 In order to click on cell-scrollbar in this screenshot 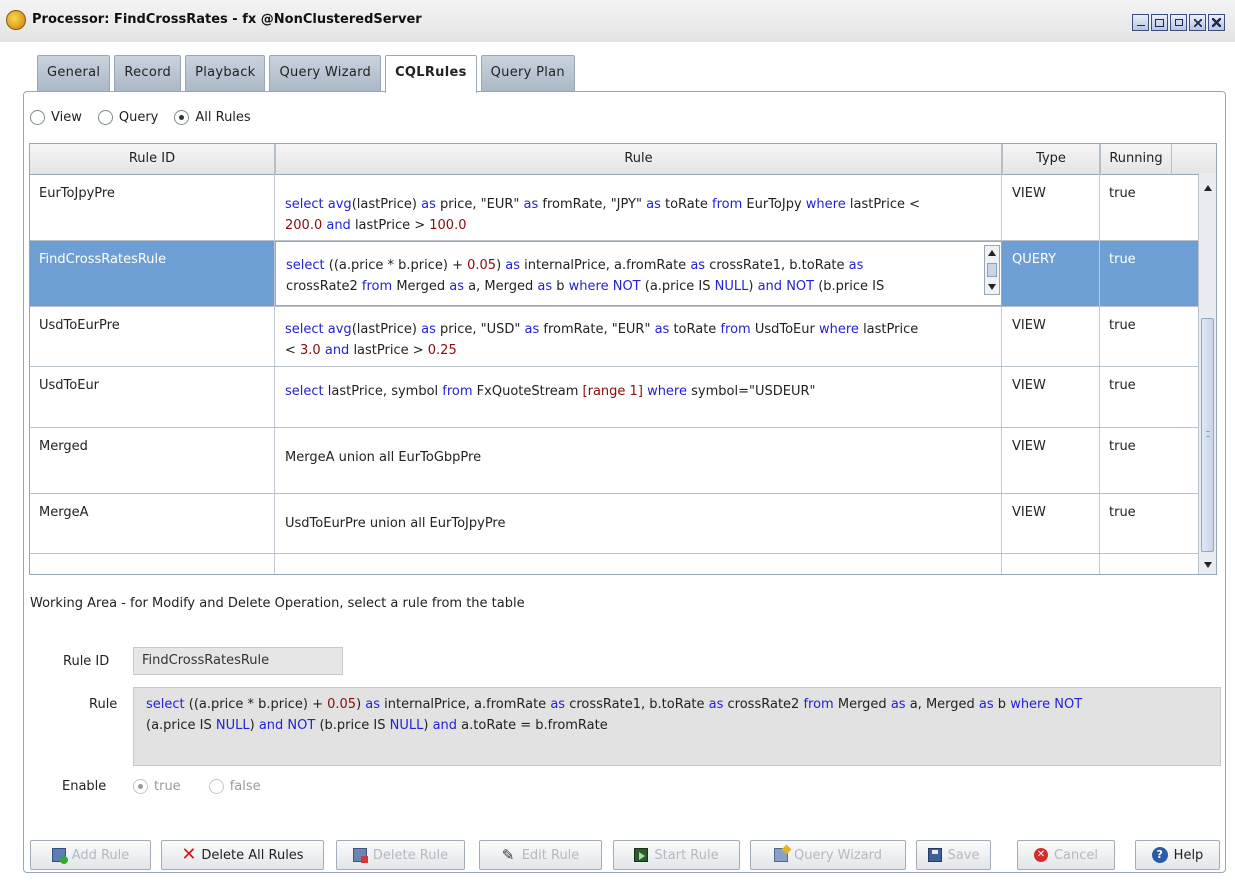, I will do `click(992, 270)`.